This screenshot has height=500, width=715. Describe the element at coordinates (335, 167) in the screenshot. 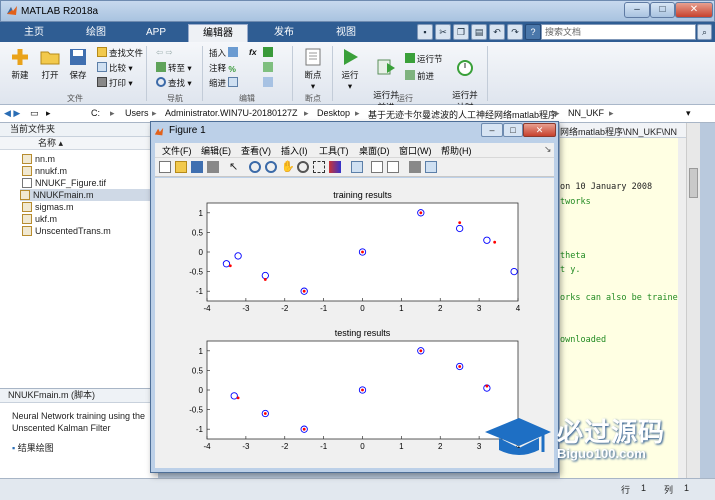

I see `brush-icon` at that location.